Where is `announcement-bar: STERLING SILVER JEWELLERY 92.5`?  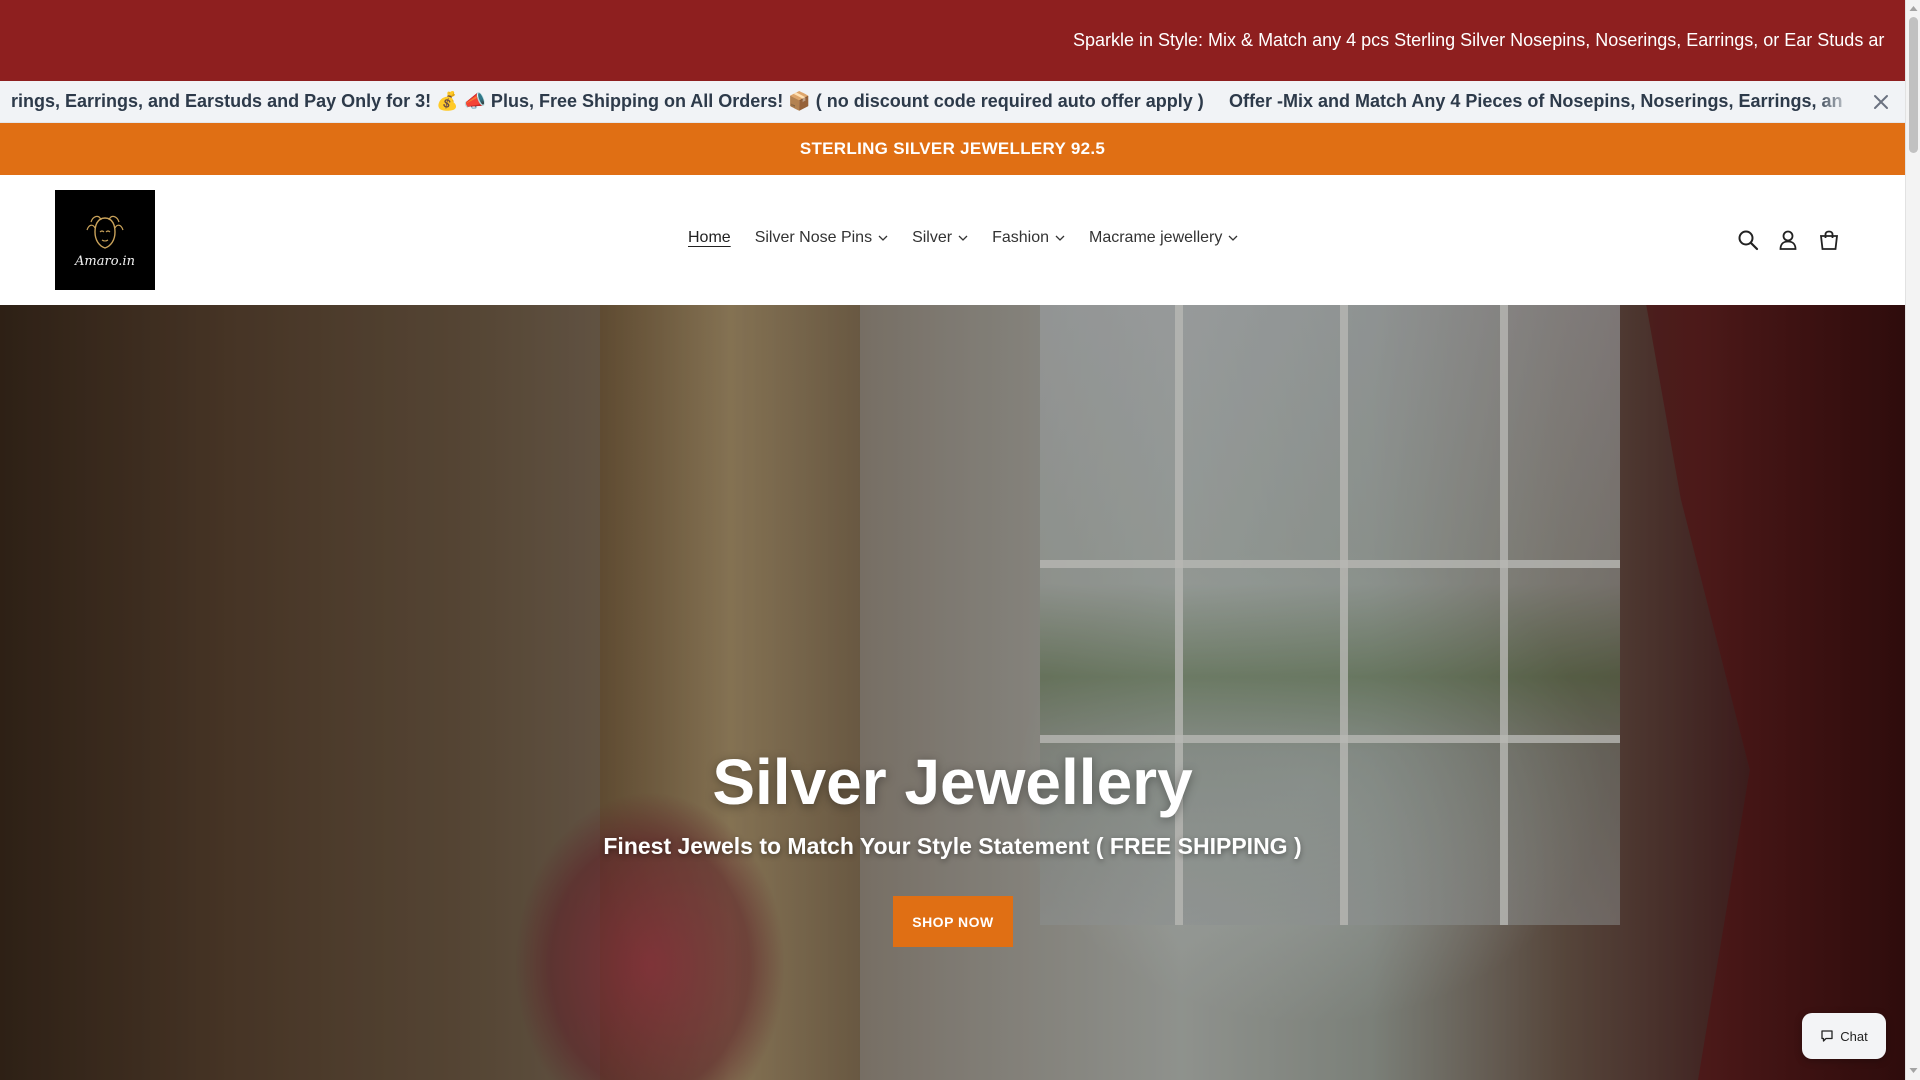
announcement-bar: STERLING SILVER JEWELLERY 92.5 is located at coordinates (952, 149).